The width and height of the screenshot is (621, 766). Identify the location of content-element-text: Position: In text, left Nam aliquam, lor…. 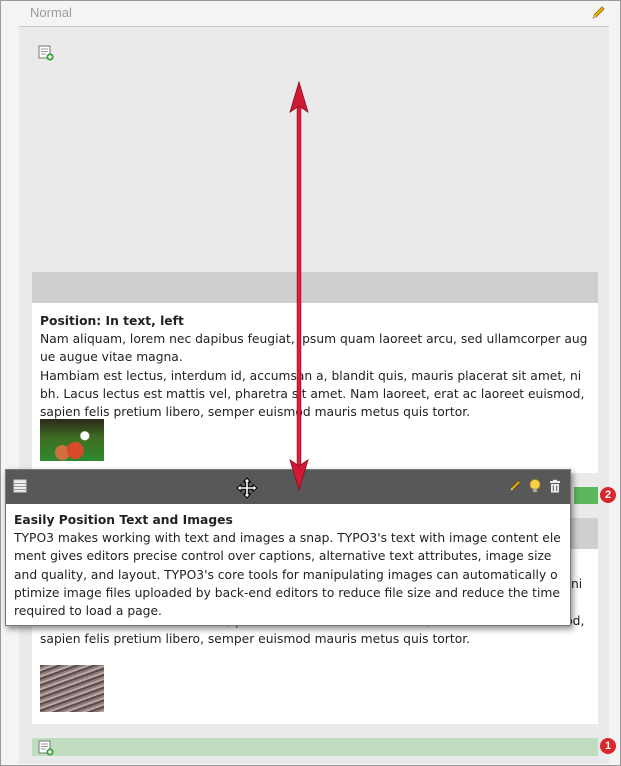
(314, 366).